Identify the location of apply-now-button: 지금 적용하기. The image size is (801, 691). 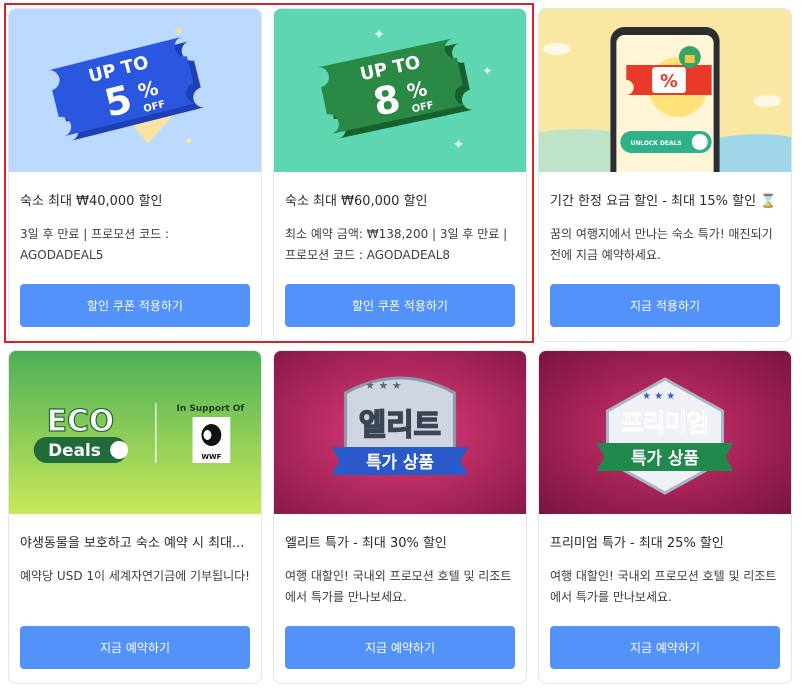
(665, 305).